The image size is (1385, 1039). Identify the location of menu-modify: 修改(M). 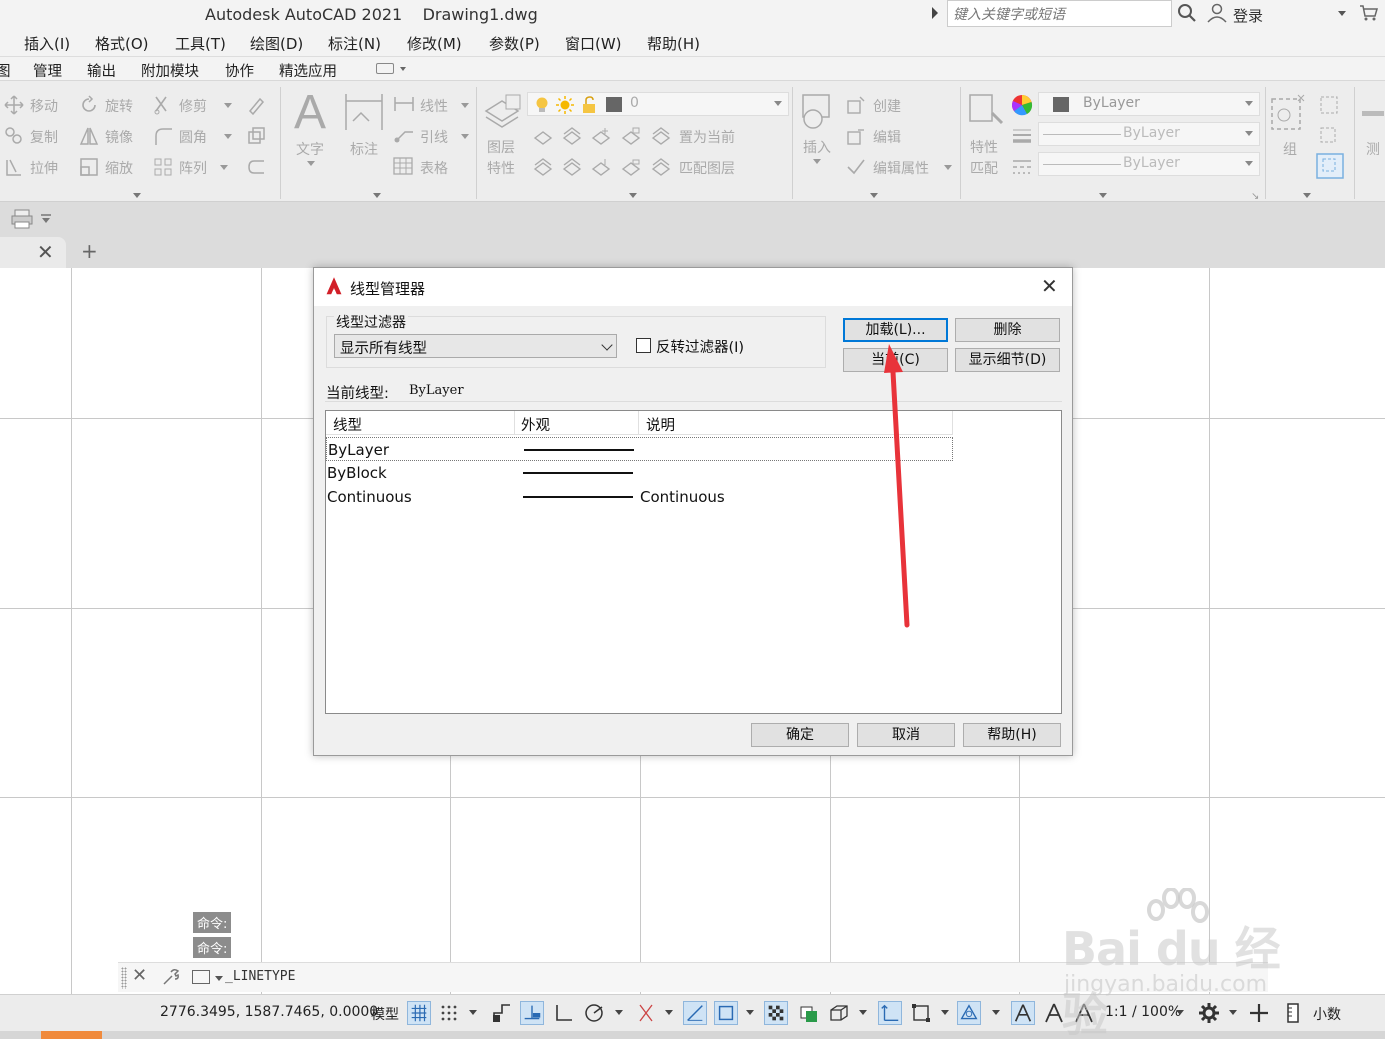
(434, 43).